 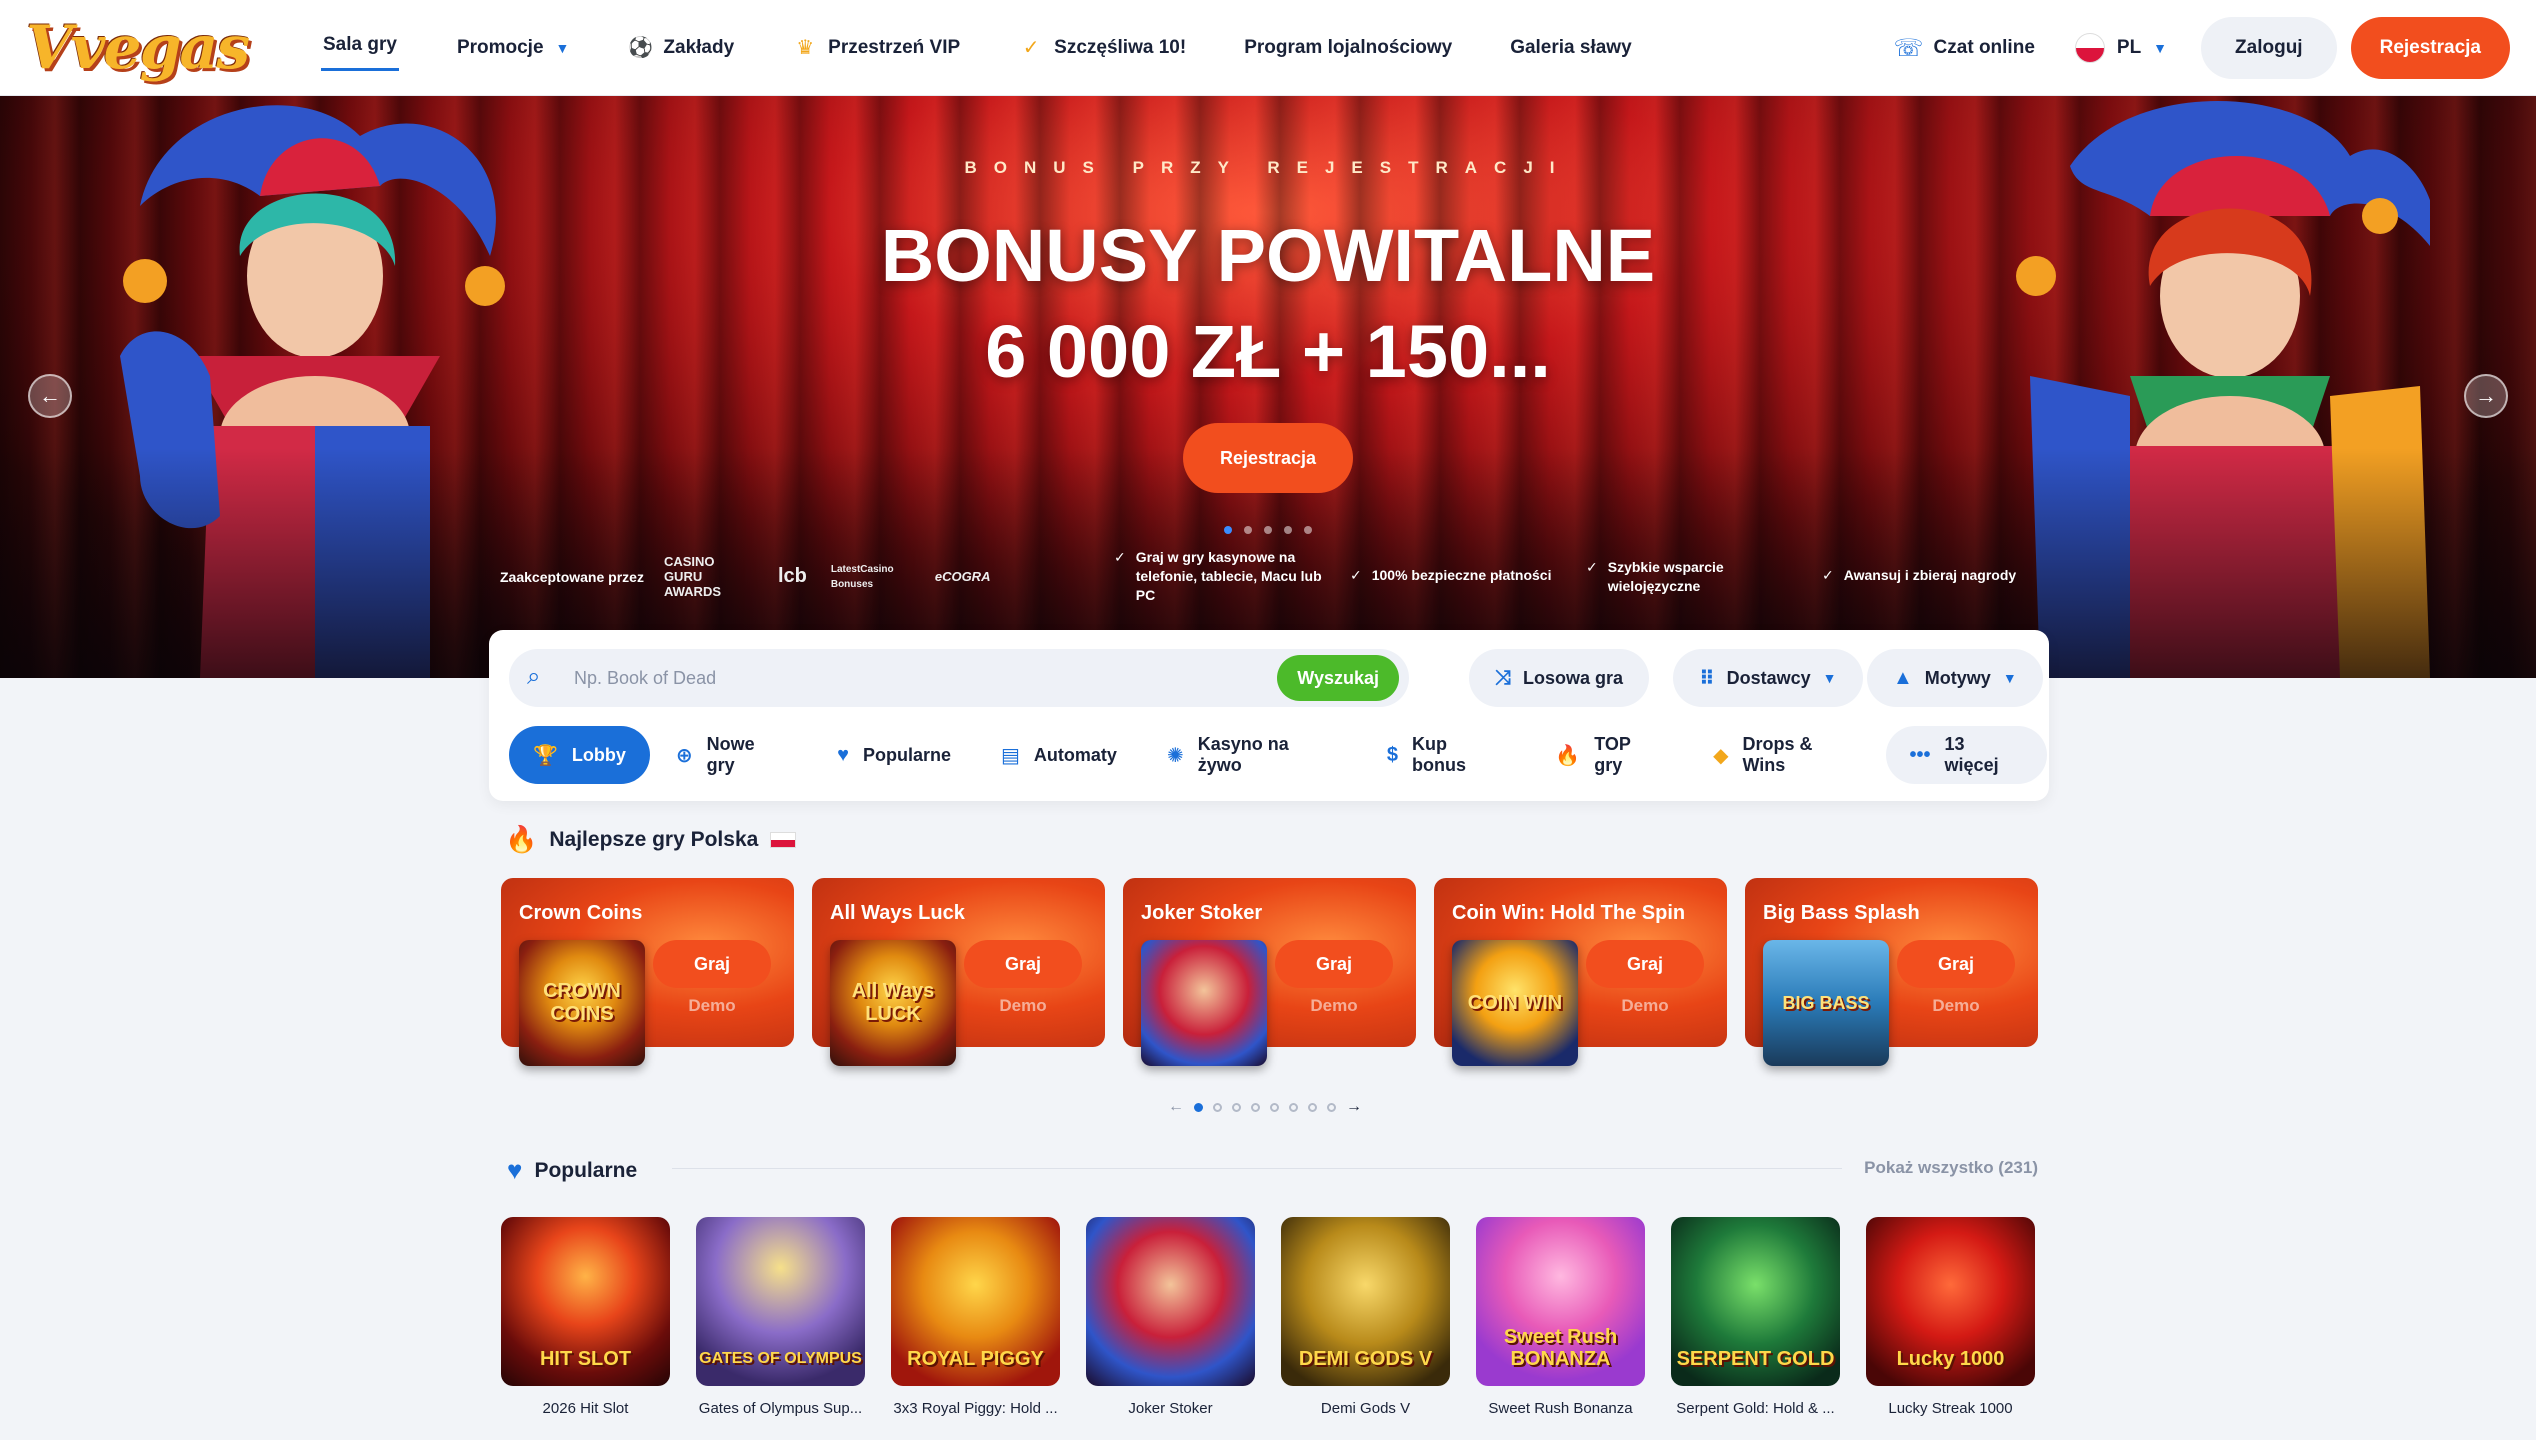 I want to click on random-game-button: ⤨ Losowa gra, so click(x=1559, y=678).